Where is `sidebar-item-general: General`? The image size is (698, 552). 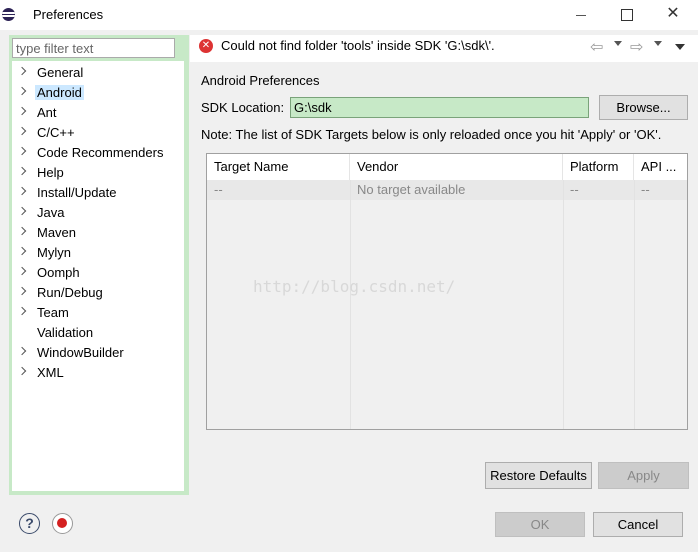
sidebar-item-general: General is located at coordinates (98, 73).